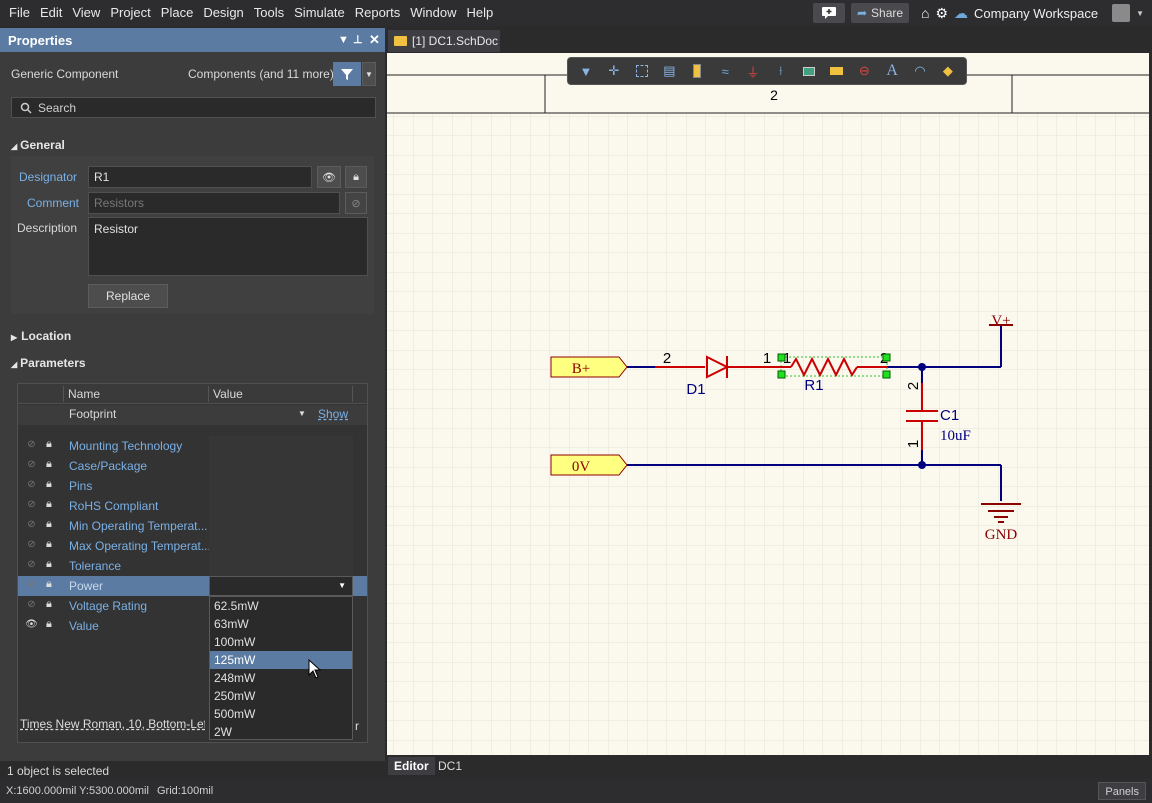  What do you see at coordinates (281, 732) in the screenshot?
I see `dropdown-option: 2W` at bounding box center [281, 732].